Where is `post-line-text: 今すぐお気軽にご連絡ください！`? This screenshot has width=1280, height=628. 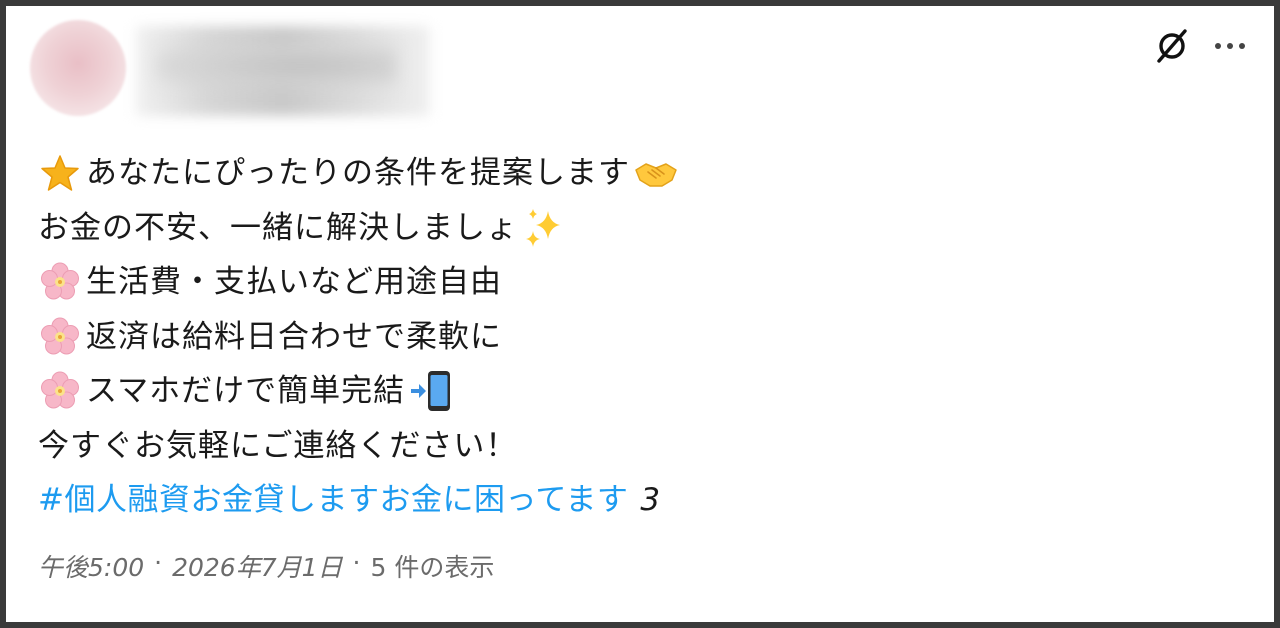 post-line-text: 今すぐお気軽にご連絡ください！ is located at coordinates (278, 445).